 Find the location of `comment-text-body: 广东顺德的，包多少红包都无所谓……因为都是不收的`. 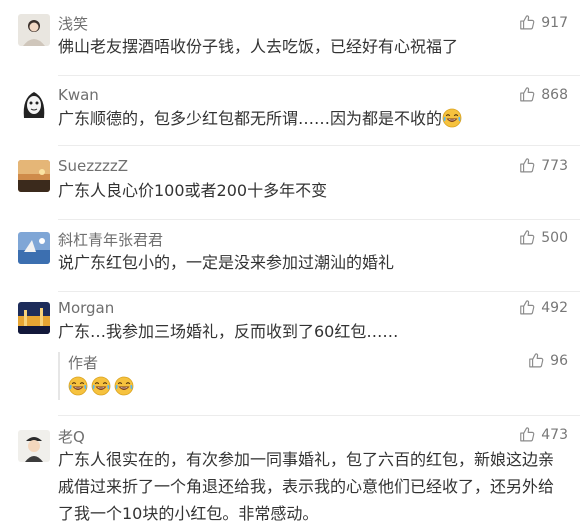

comment-text-body: 广东顺德的，包多少红包都无所谓……因为都是不收的 is located at coordinates (250, 118).